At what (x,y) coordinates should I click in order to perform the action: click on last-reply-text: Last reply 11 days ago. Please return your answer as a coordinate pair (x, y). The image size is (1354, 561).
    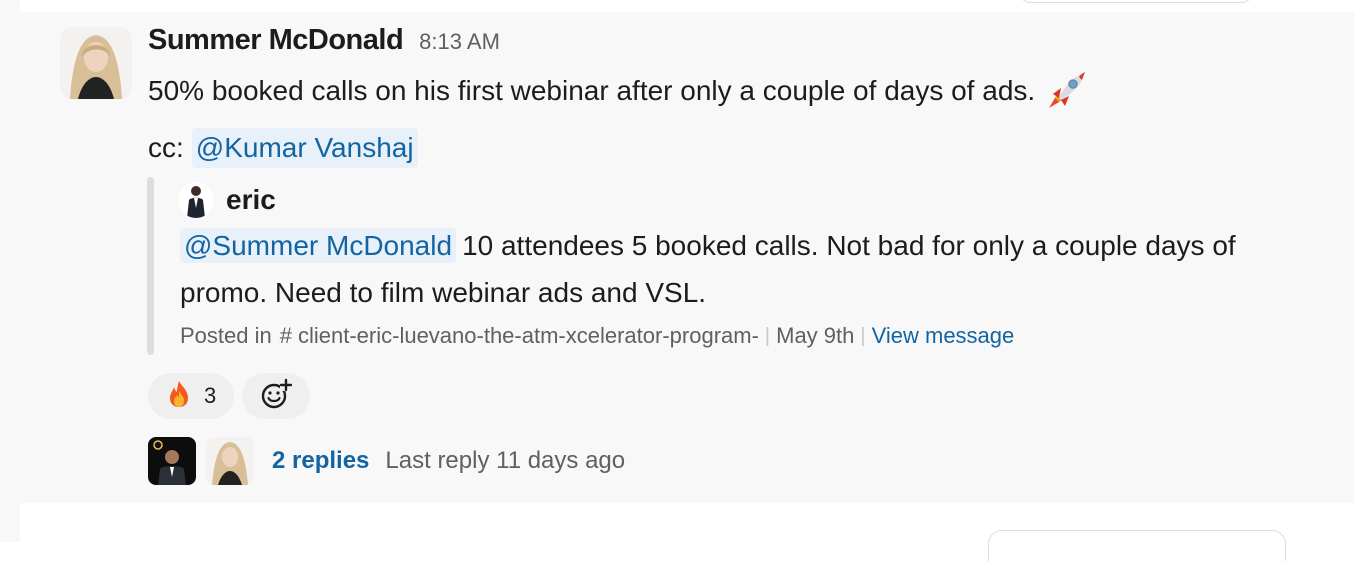
    Looking at the image, I should click on (505, 460).